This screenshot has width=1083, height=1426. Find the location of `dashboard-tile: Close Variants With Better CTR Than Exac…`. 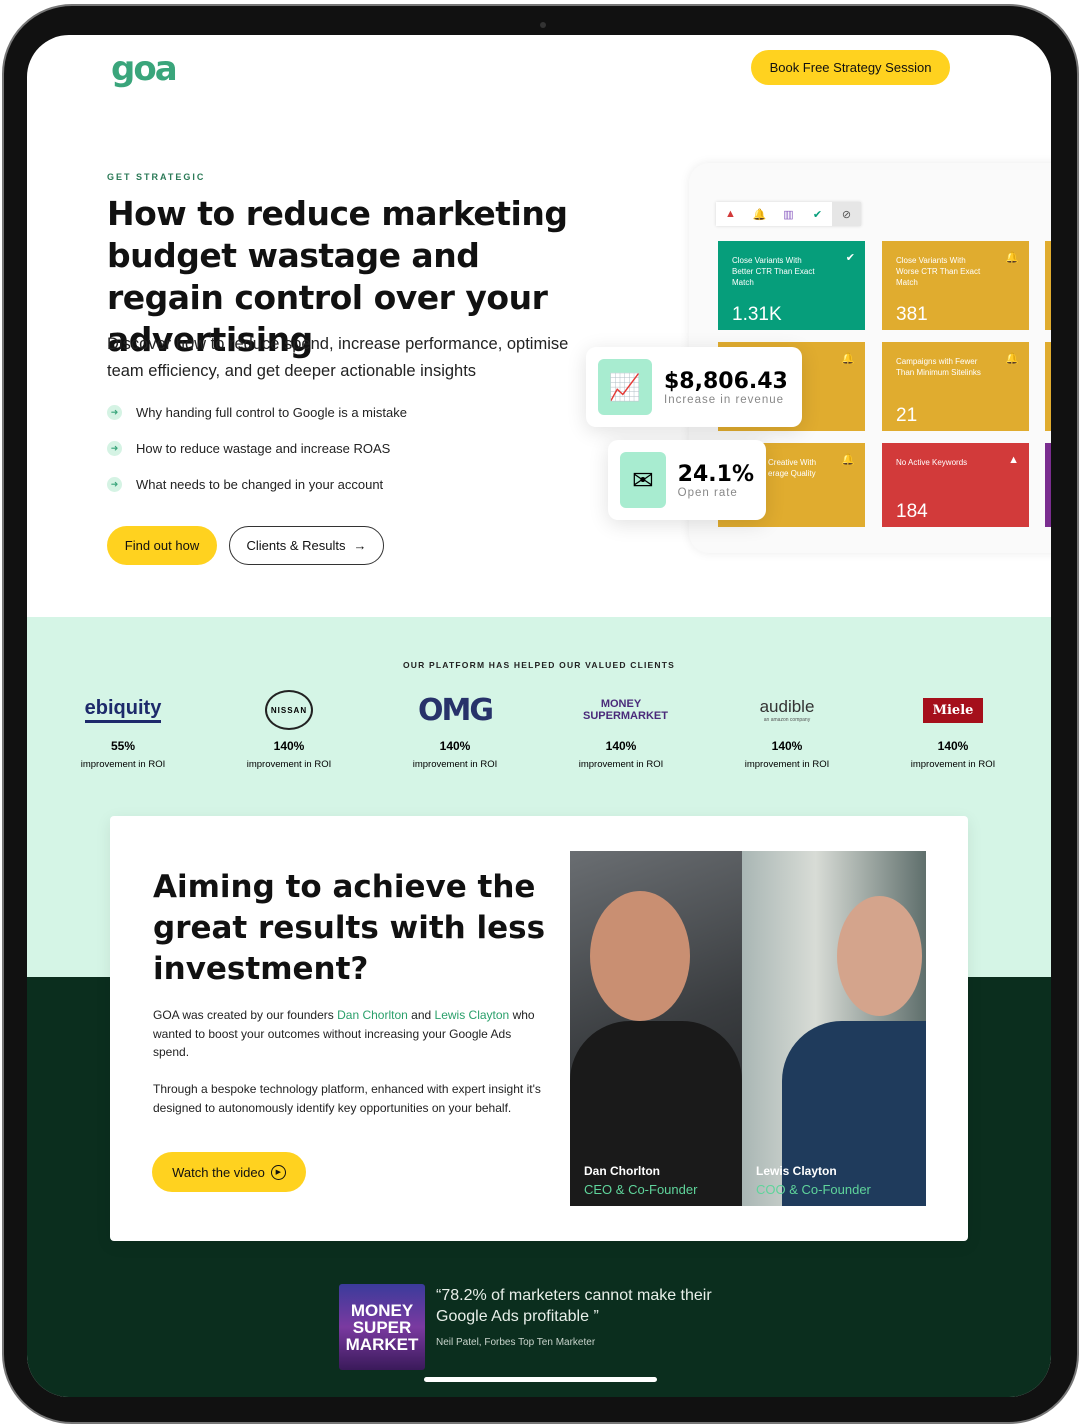

dashboard-tile: Close Variants With Better CTR Than Exac… is located at coordinates (791, 285).